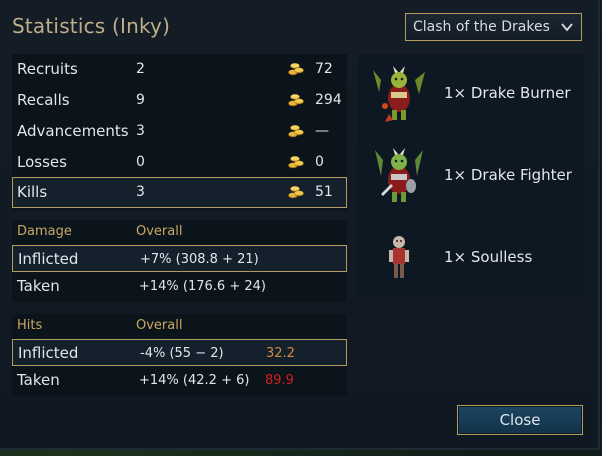 The image size is (602, 456). Describe the element at coordinates (140, 162) in the screenshot. I see `stats-row-value: 0` at that location.